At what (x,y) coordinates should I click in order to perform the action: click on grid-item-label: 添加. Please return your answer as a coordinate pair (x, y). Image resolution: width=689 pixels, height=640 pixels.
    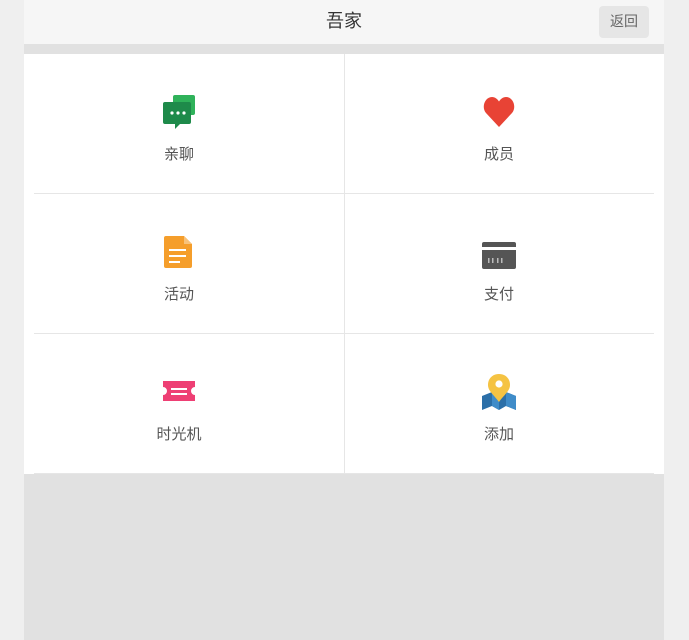
    Looking at the image, I should click on (498, 434).